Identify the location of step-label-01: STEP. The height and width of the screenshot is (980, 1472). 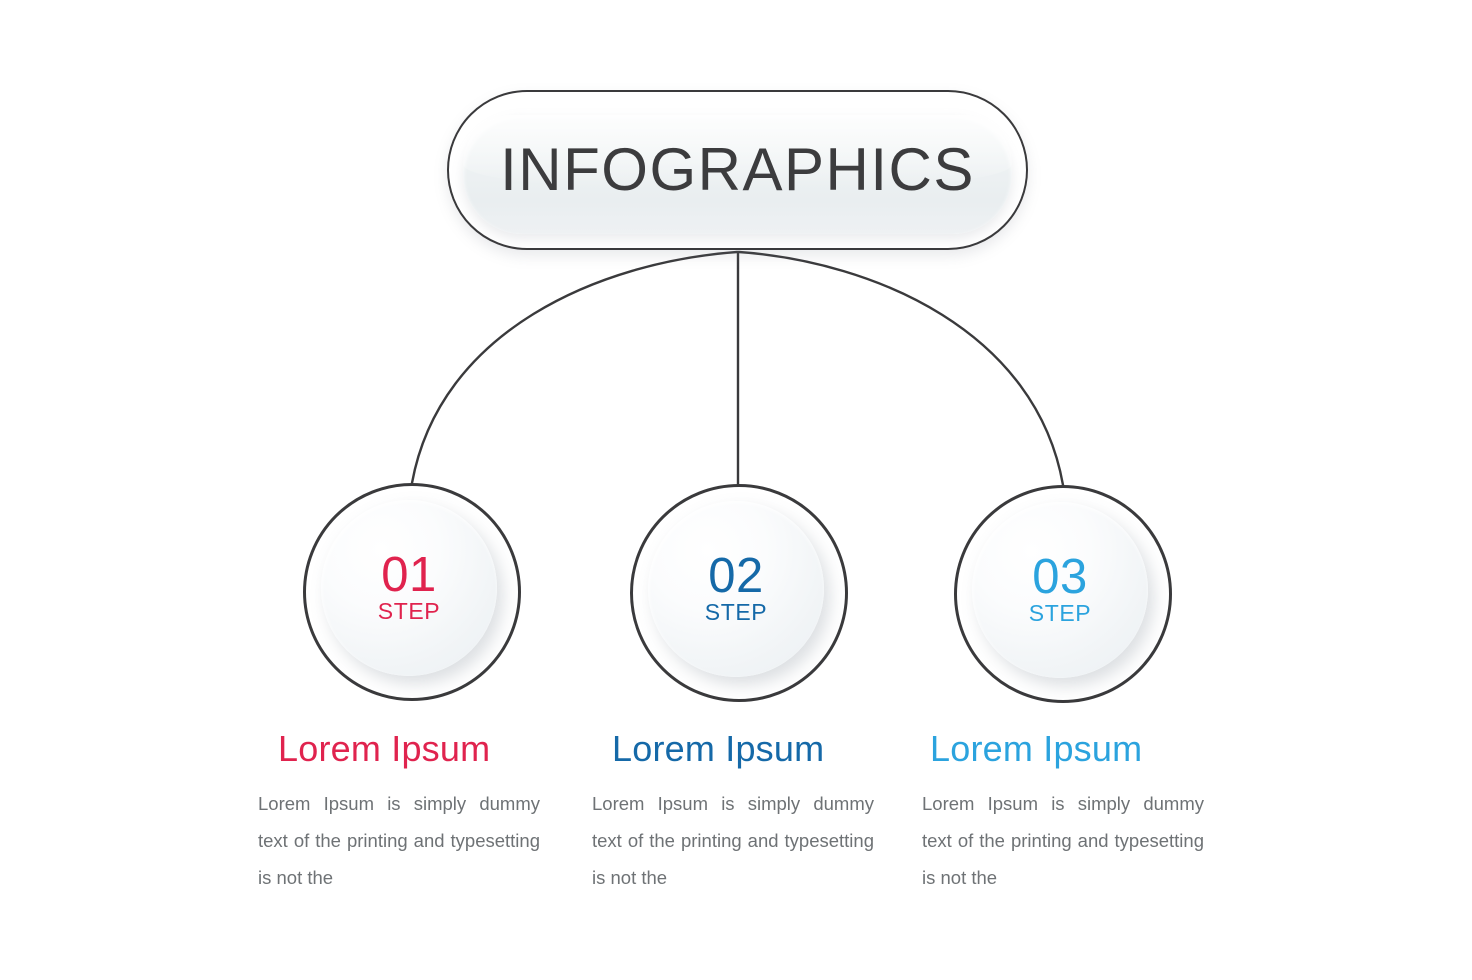
(409, 611).